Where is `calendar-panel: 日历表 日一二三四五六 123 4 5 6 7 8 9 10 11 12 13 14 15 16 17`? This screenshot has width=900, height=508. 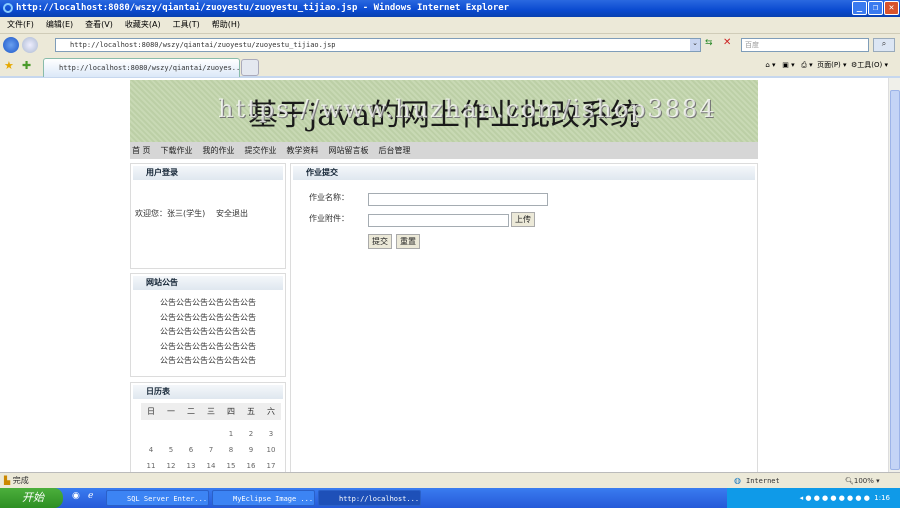
calendar-panel: 日历表 日一二三四五六 123 4 5 6 7 8 9 10 11 12 13 14 15 16 17 is located at coordinates (208, 427).